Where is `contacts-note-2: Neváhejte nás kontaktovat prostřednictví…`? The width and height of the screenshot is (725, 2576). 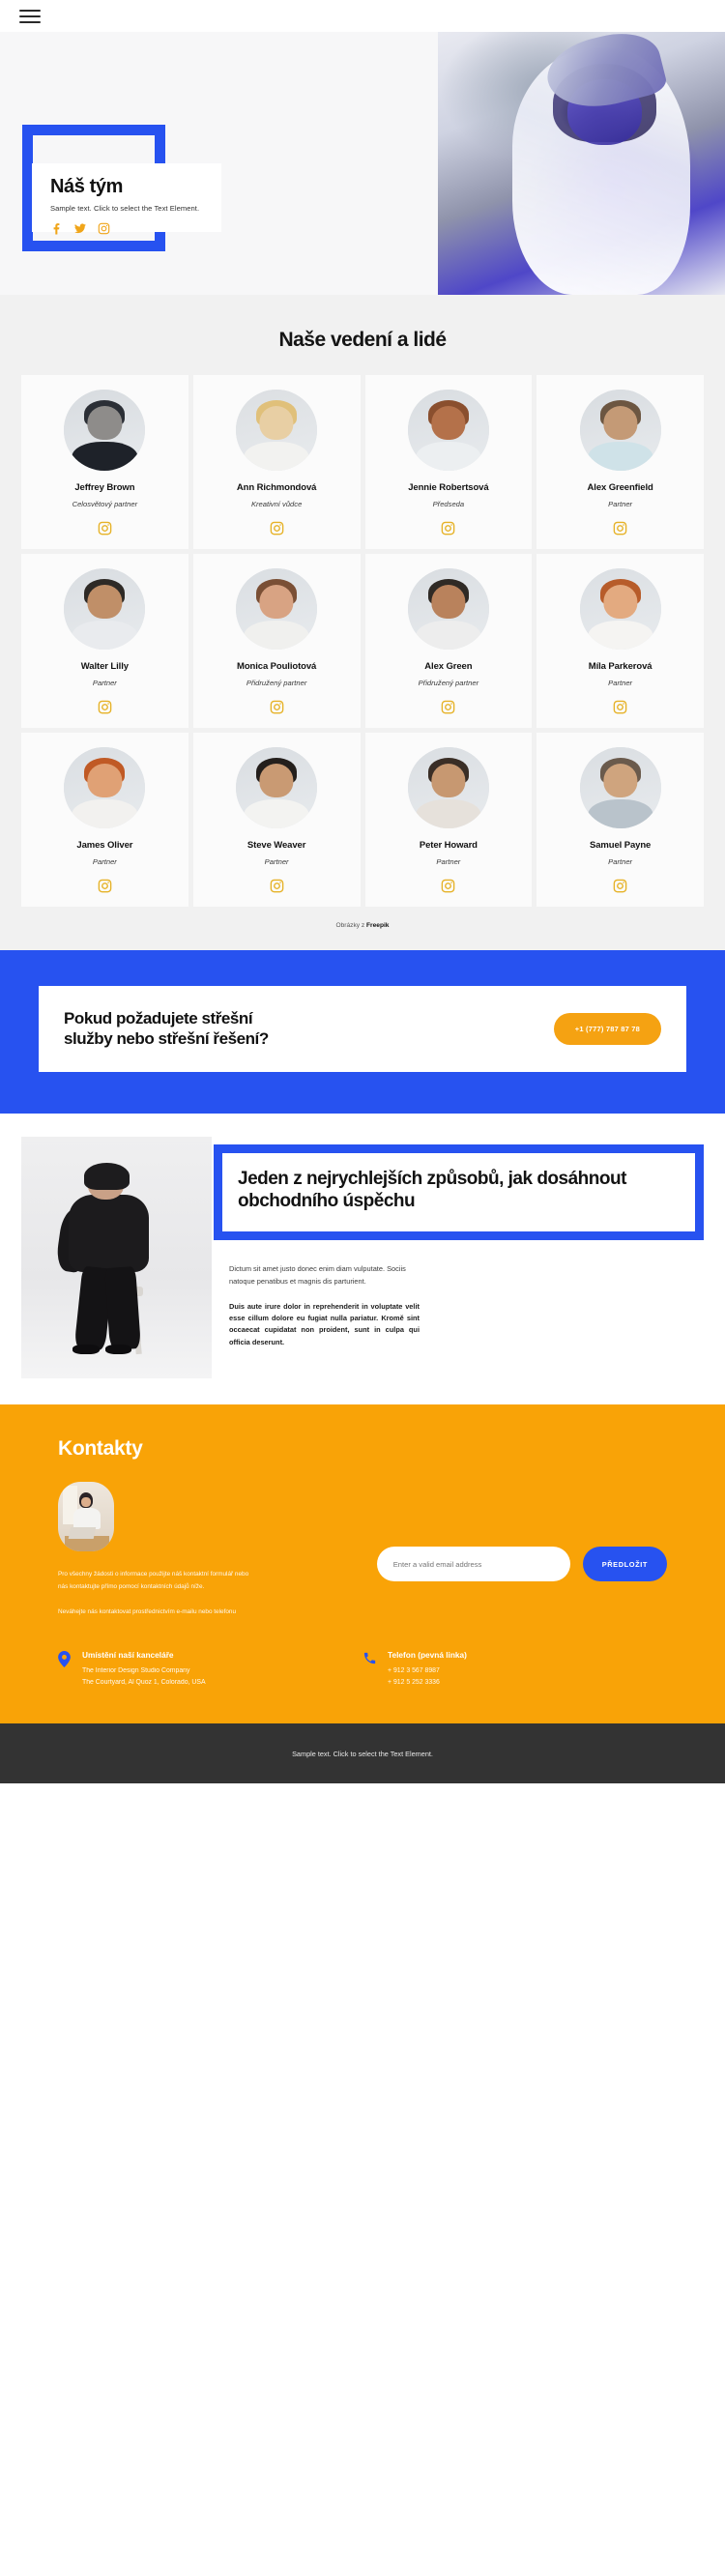 contacts-note-2: Neváhejte nás kontaktovat prostřednictví… is located at coordinates (148, 1612).